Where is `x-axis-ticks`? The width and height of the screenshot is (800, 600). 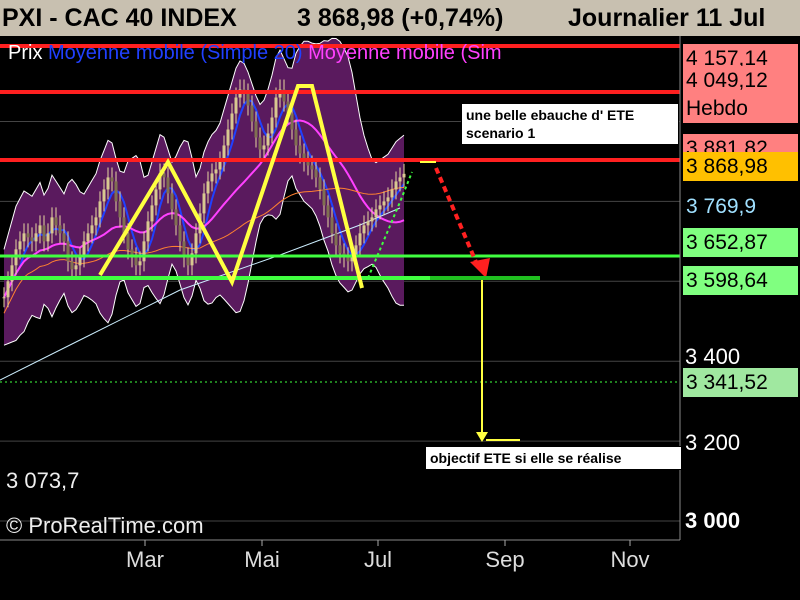
x-axis-ticks is located at coordinates (387, 543).